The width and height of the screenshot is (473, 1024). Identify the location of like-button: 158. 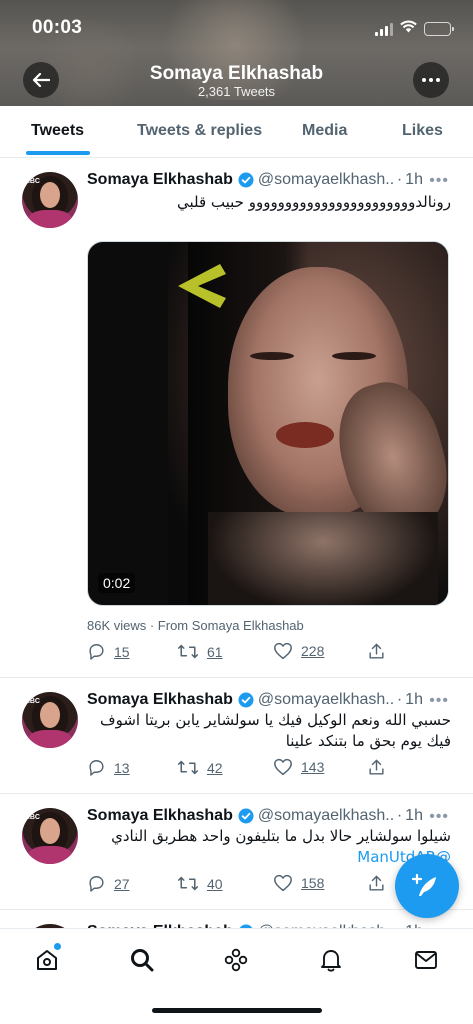
(298, 883).